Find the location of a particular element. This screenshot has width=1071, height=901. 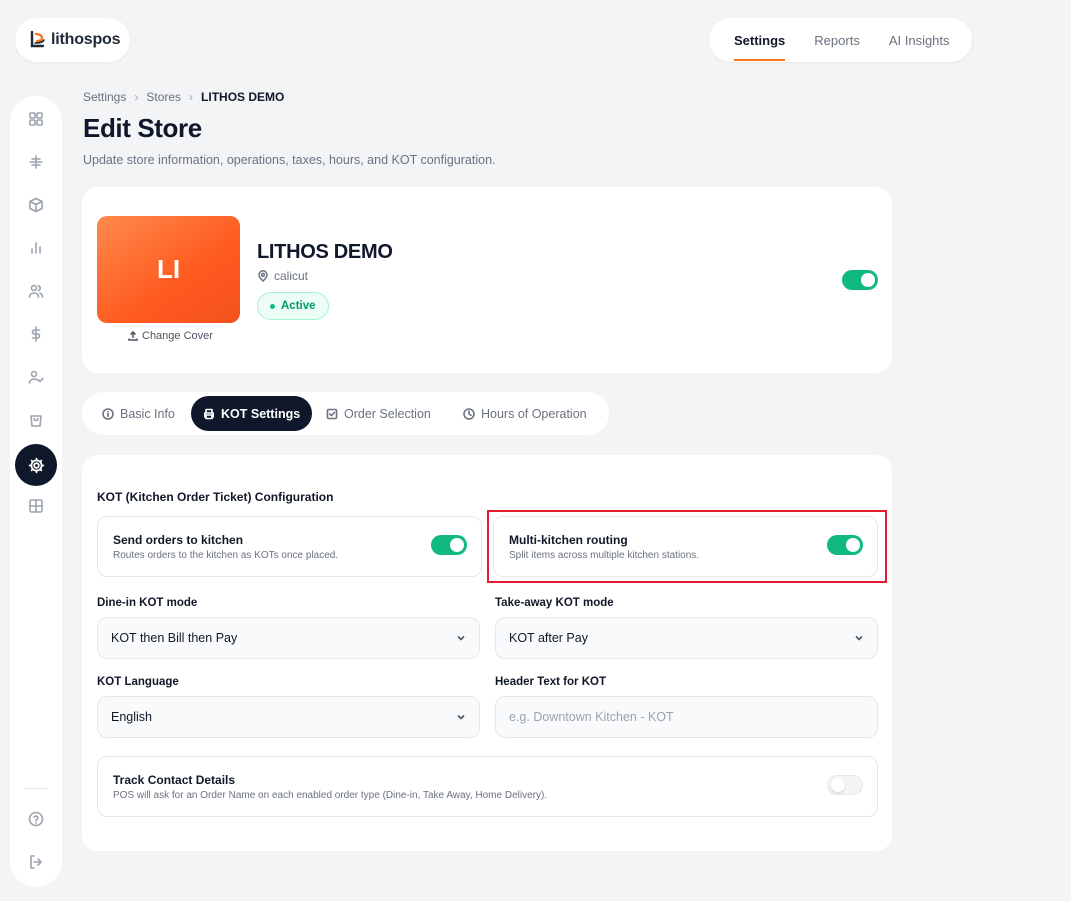

nav-ai-insights: AI Insights is located at coordinates (919, 40).